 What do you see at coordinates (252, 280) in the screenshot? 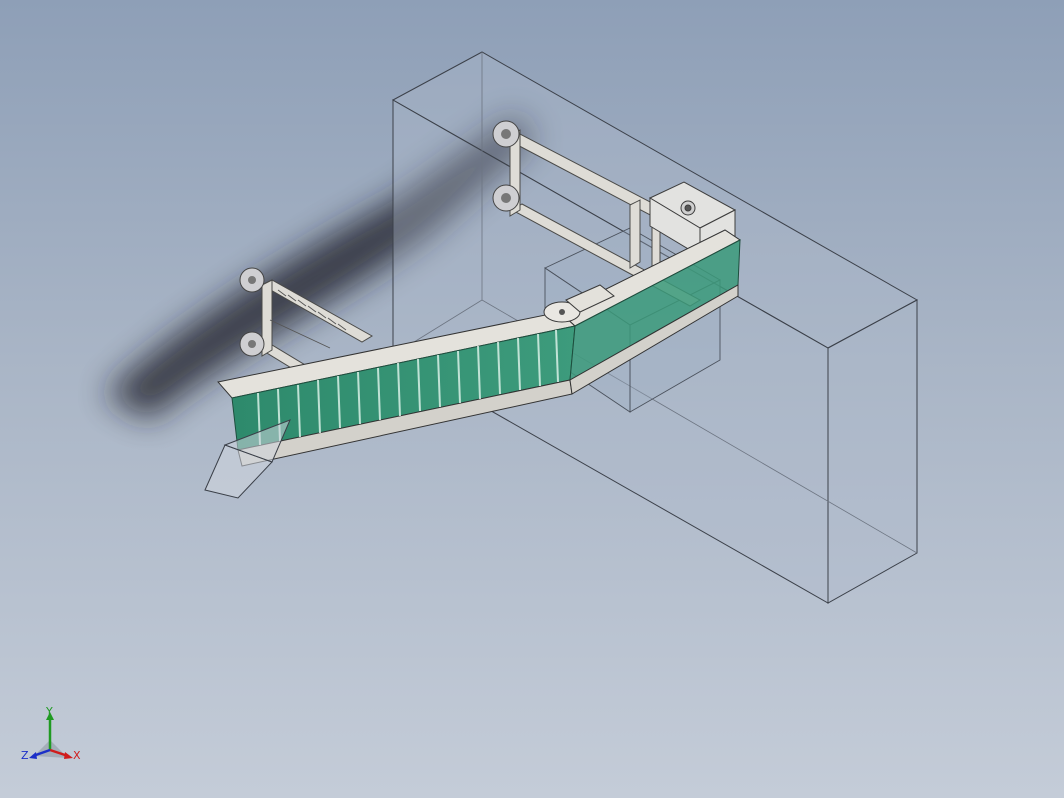
I see `left-wall-flange-top` at bounding box center [252, 280].